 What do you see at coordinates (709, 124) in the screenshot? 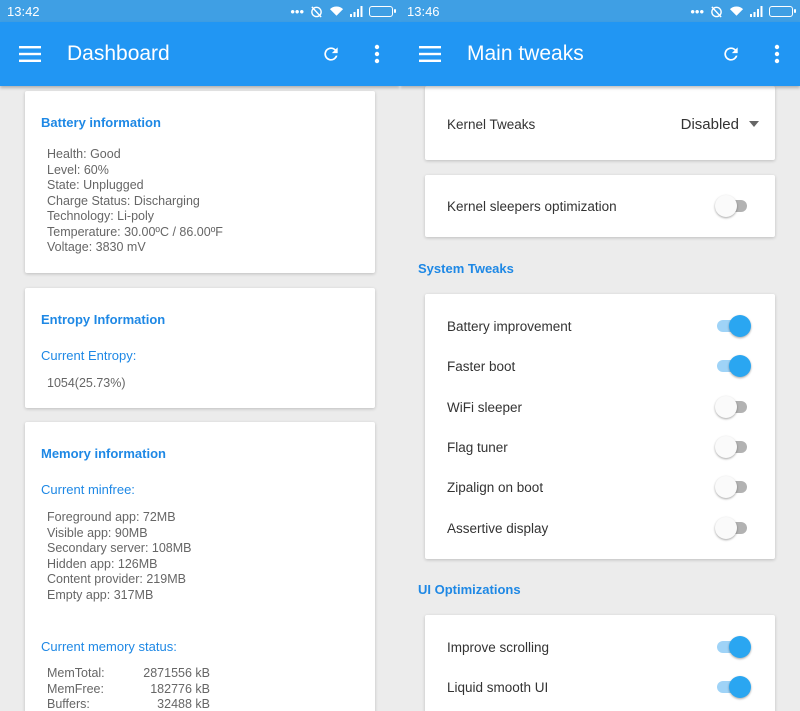
I see `kernel-tweaks-value: Disabled` at bounding box center [709, 124].